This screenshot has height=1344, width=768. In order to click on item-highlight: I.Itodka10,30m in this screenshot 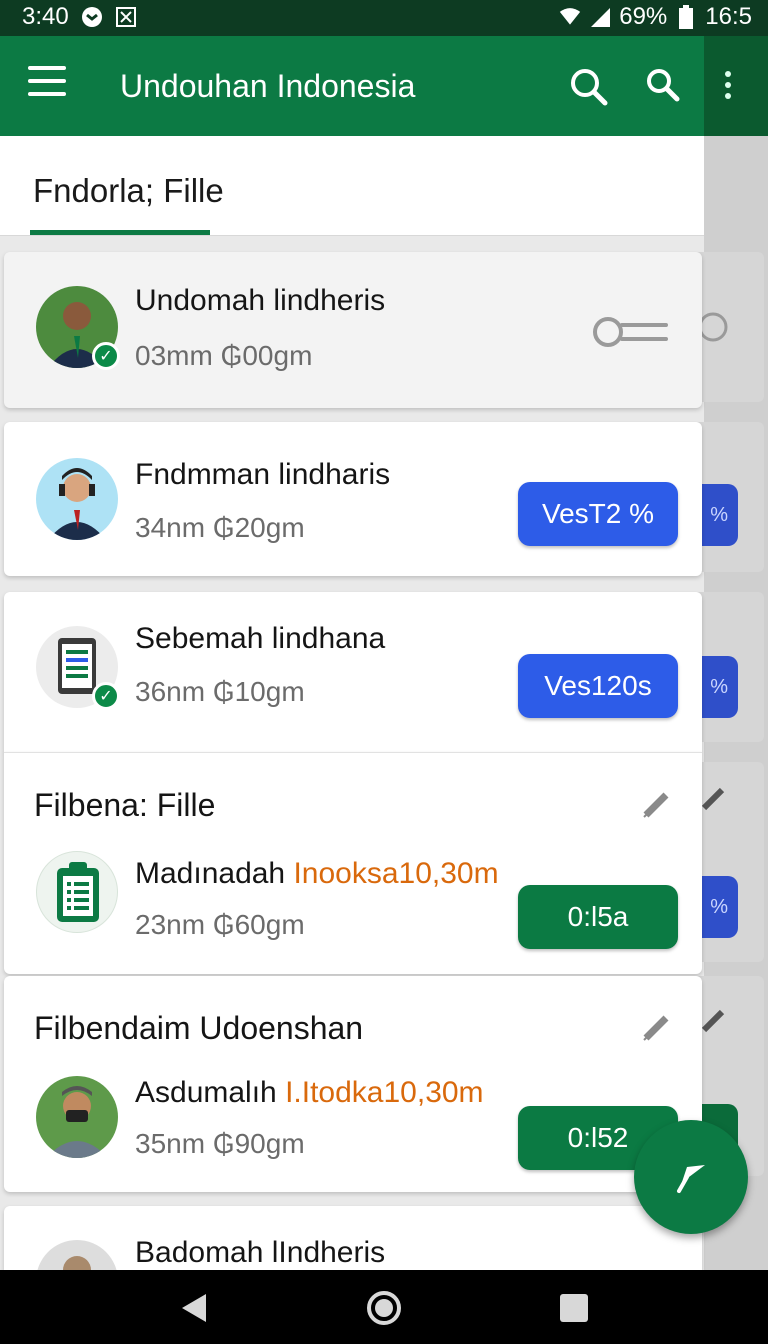, I will do `click(384, 1092)`.